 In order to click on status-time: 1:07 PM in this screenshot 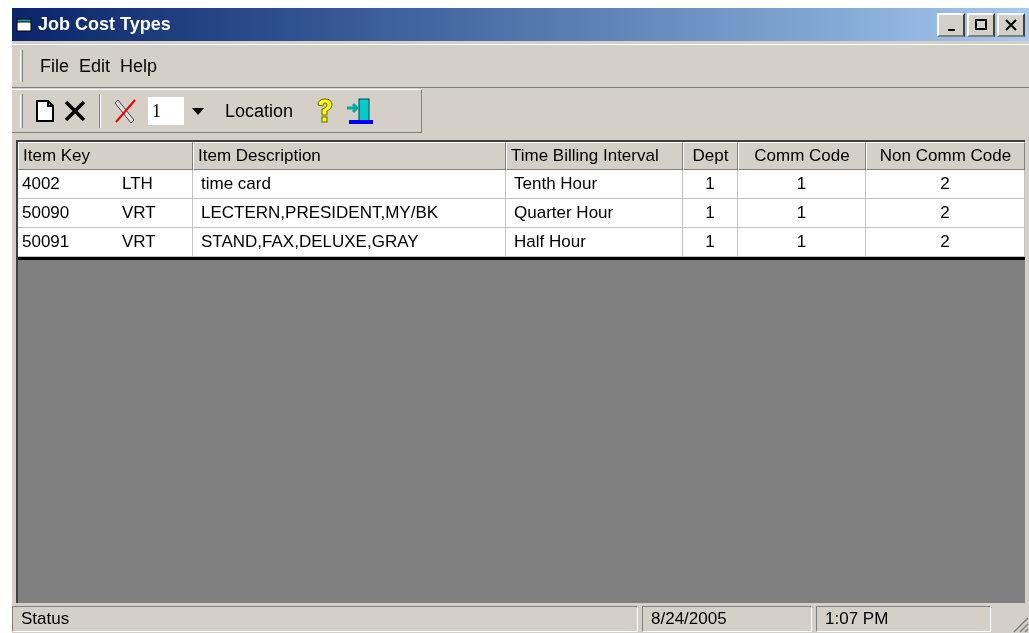, I will do `click(903, 619)`.